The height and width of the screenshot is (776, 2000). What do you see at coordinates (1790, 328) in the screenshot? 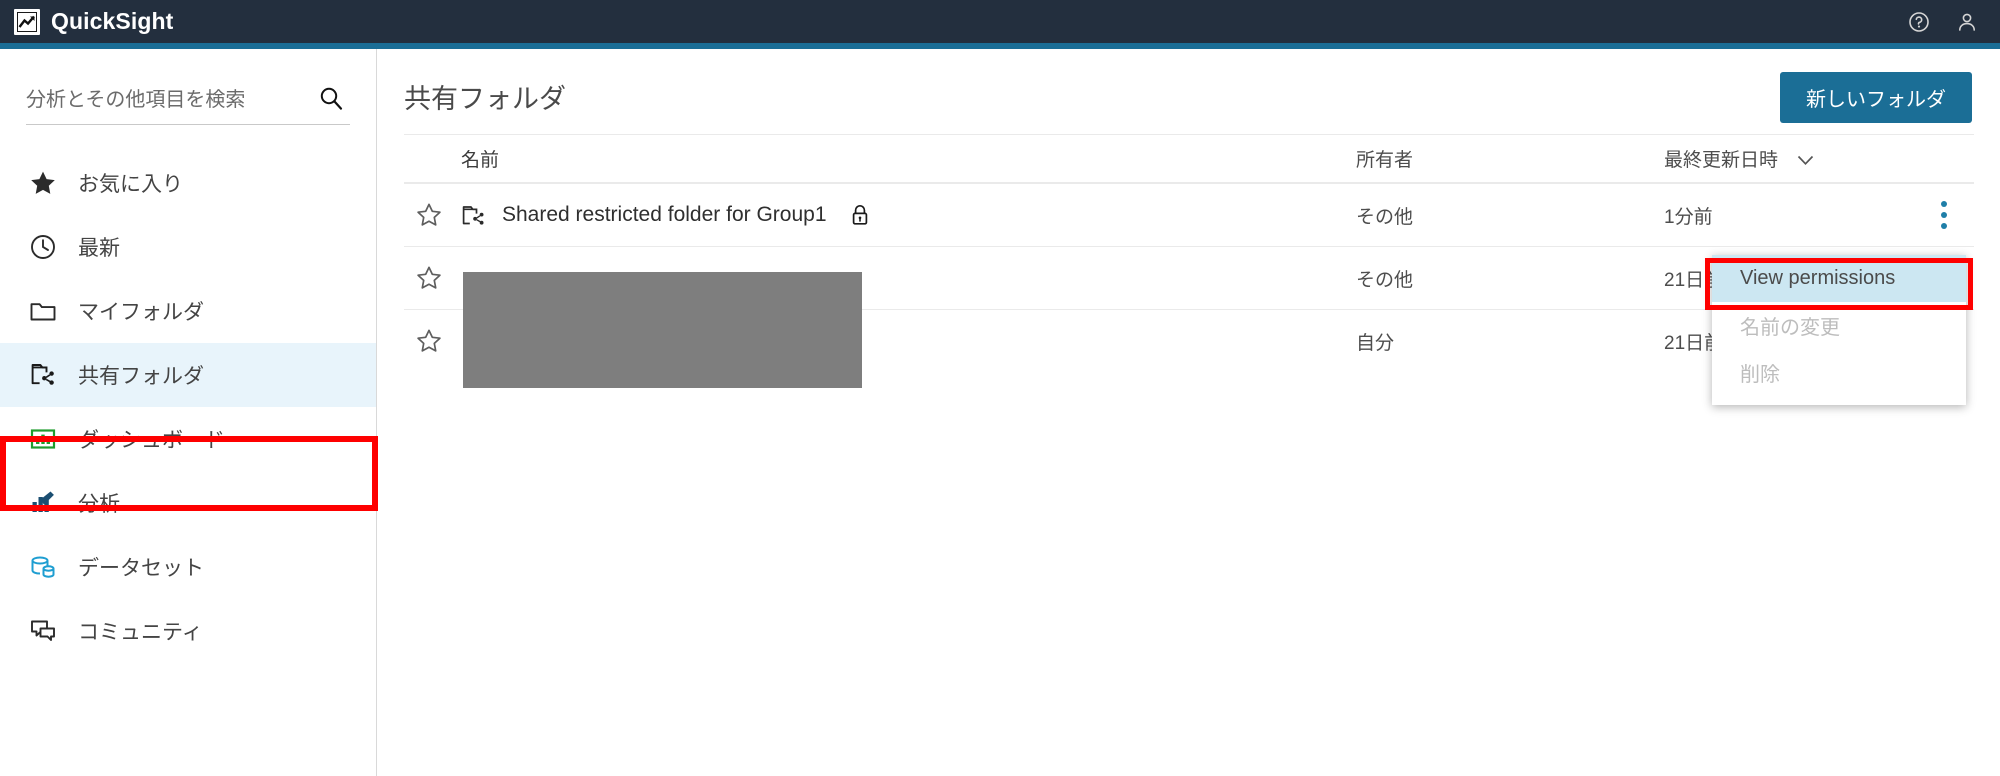
I see `context-menu-item-rename: 名前の変更` at bounding box center [1790, 328].